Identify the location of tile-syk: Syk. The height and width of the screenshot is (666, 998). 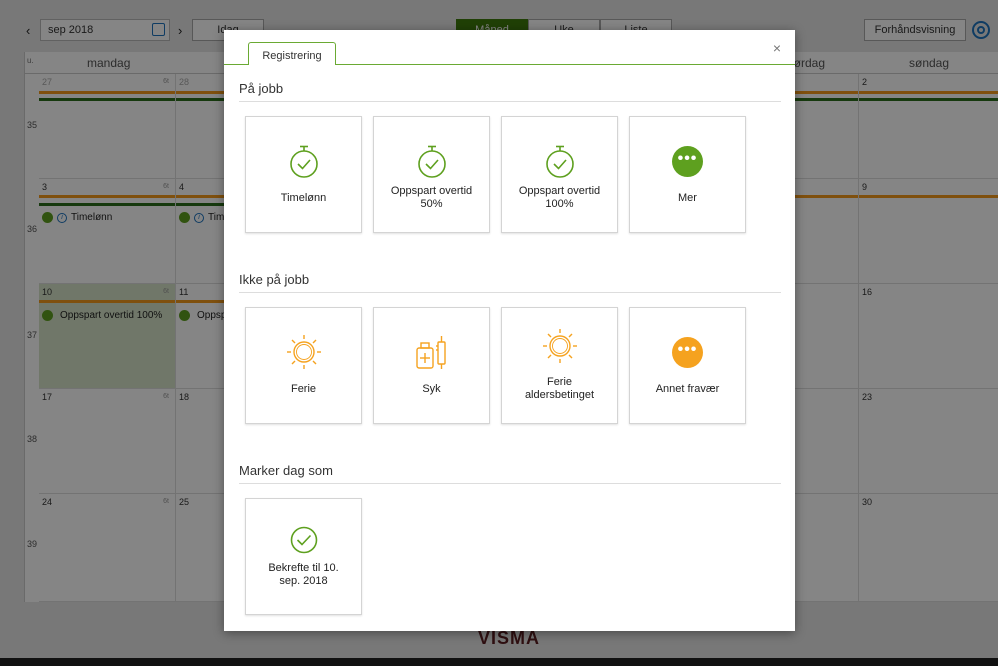
(431, 365).